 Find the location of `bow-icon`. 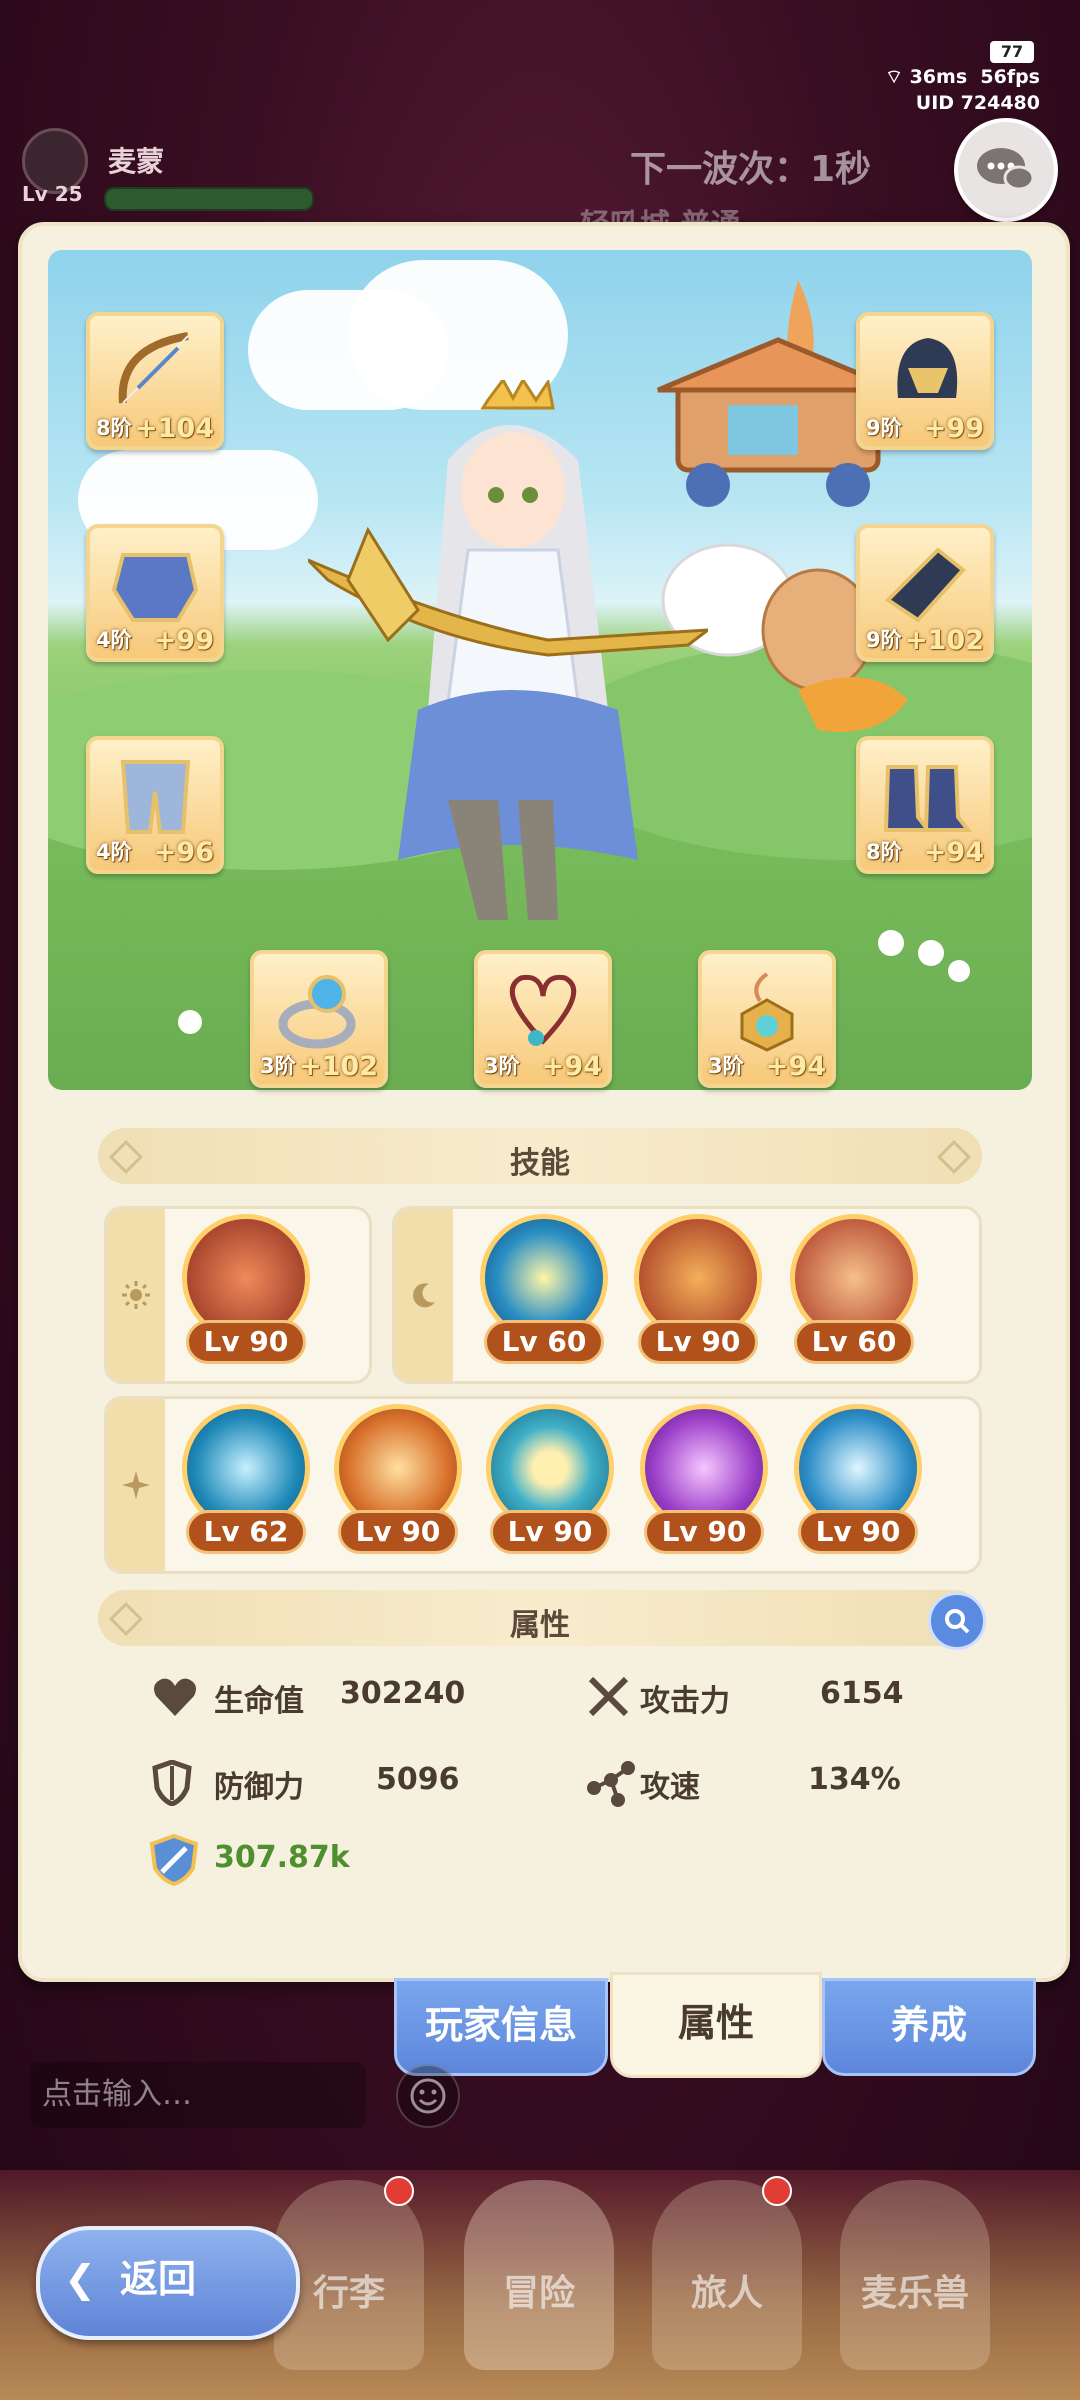

bow-icon is located at coordinates (153, 368).